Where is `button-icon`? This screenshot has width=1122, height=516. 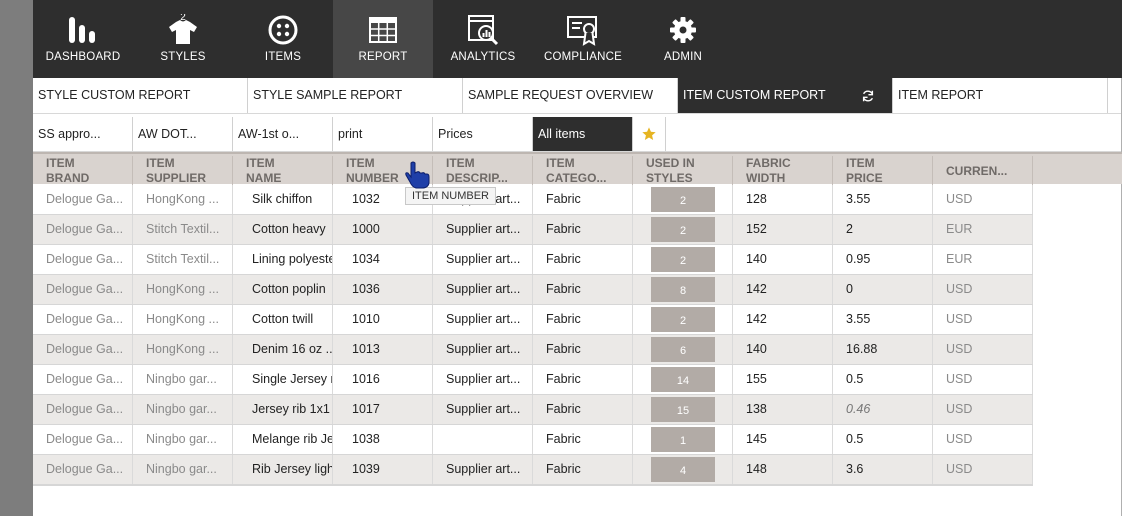
button-icon is located at coordinates (283, 30).